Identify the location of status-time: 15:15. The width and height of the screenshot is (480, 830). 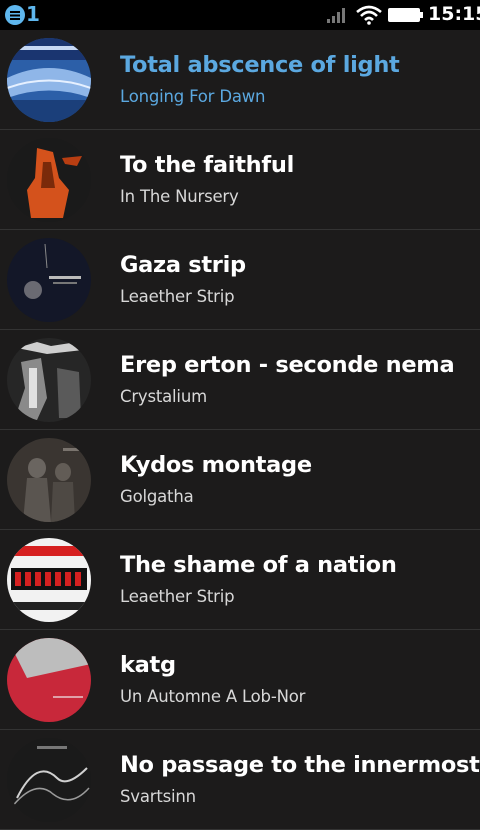
(454, 14).